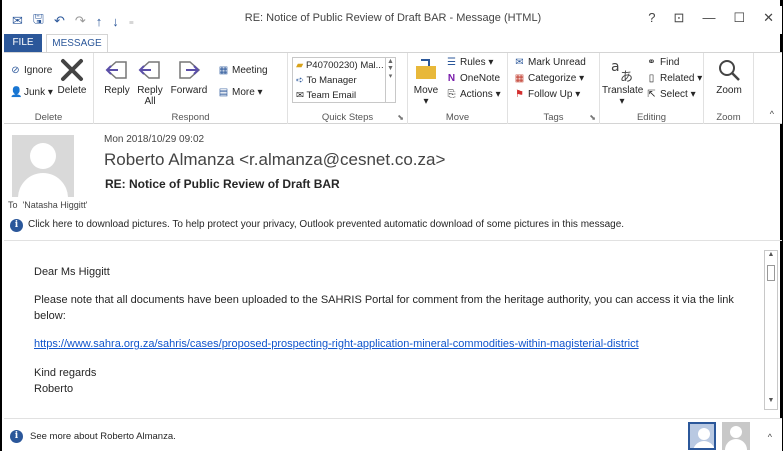 The image size is (783, 451). I want to click on related-button: ▯ Related ▾, so click(674, 78).